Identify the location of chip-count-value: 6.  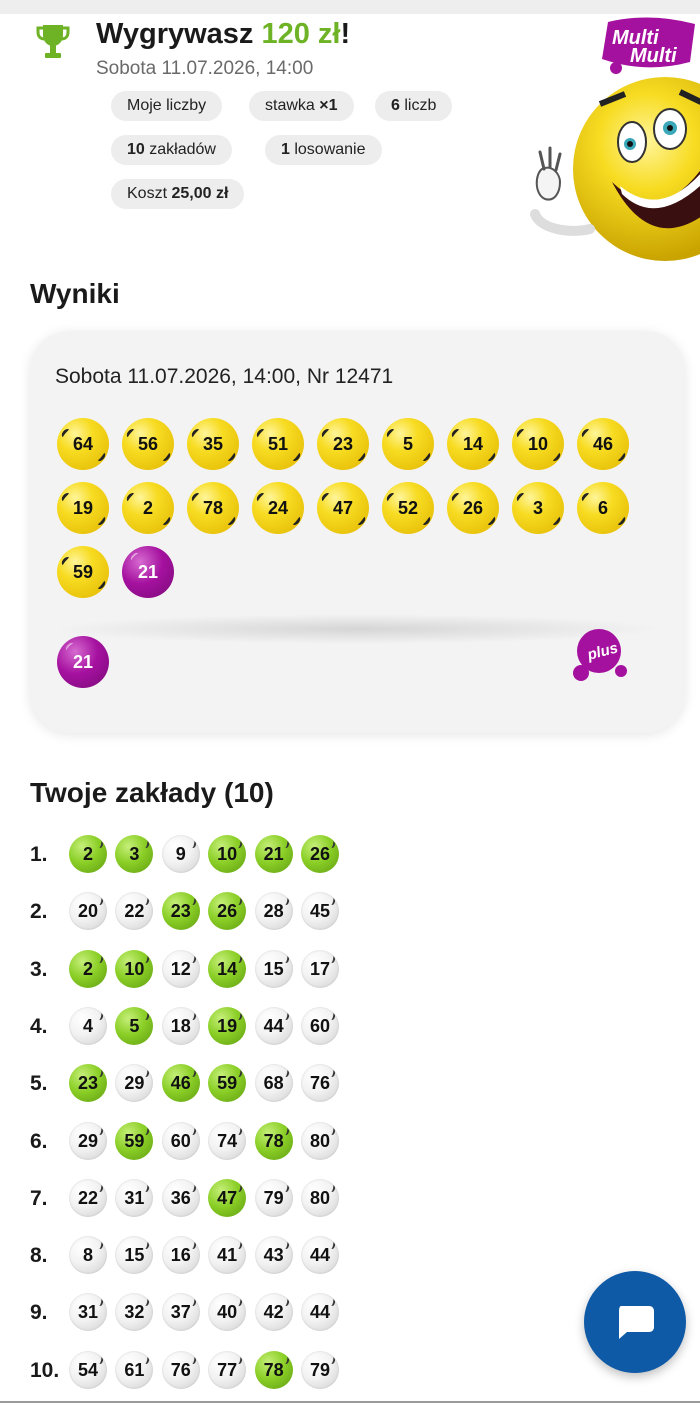
(395, 105).